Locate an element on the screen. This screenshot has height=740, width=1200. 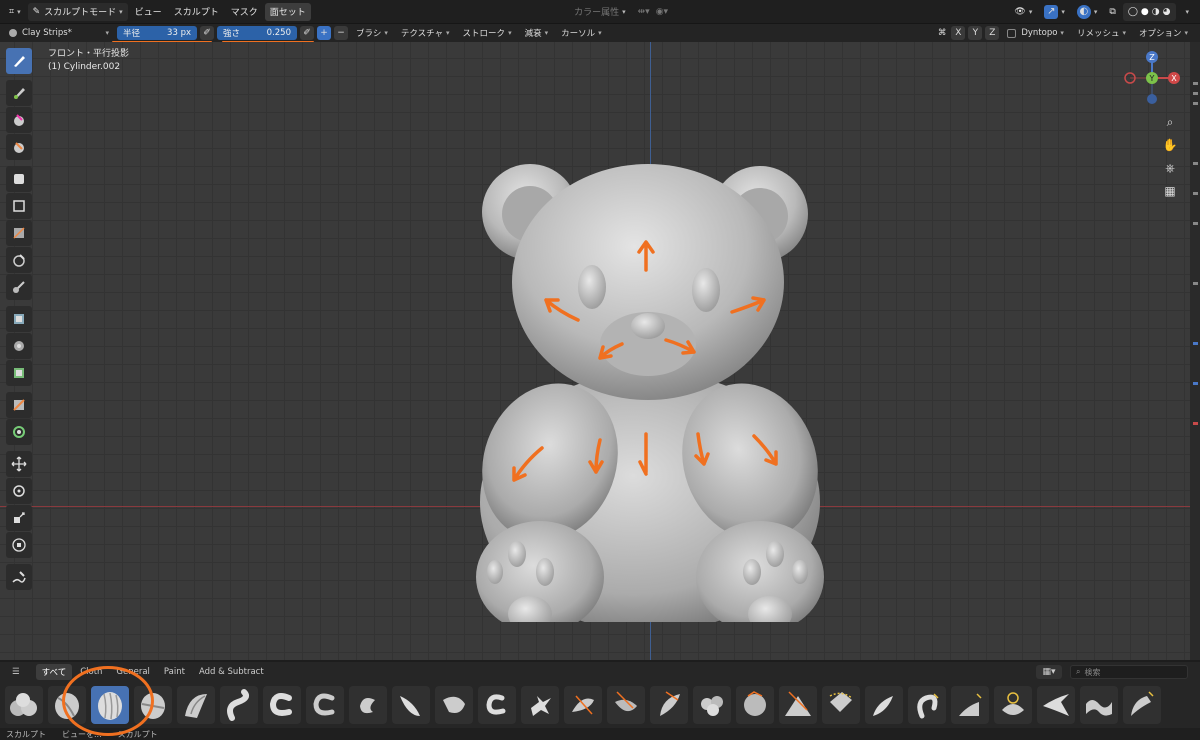
falloff-menu: 減衰 ▾ is located at coordinates (537, 33).